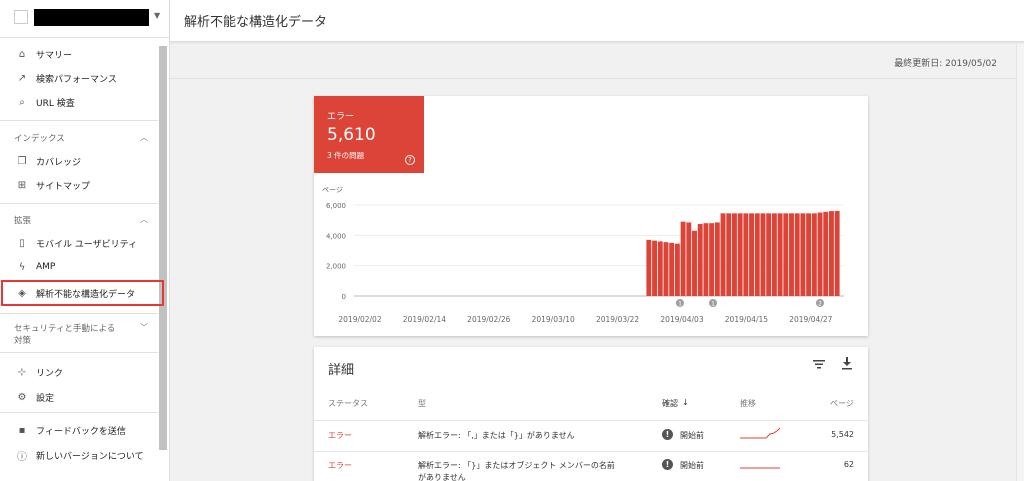  What do you see at coordinates (760, 468) in the screenshot?
I see `trend-sparkline` at bounding box center [760, 468].